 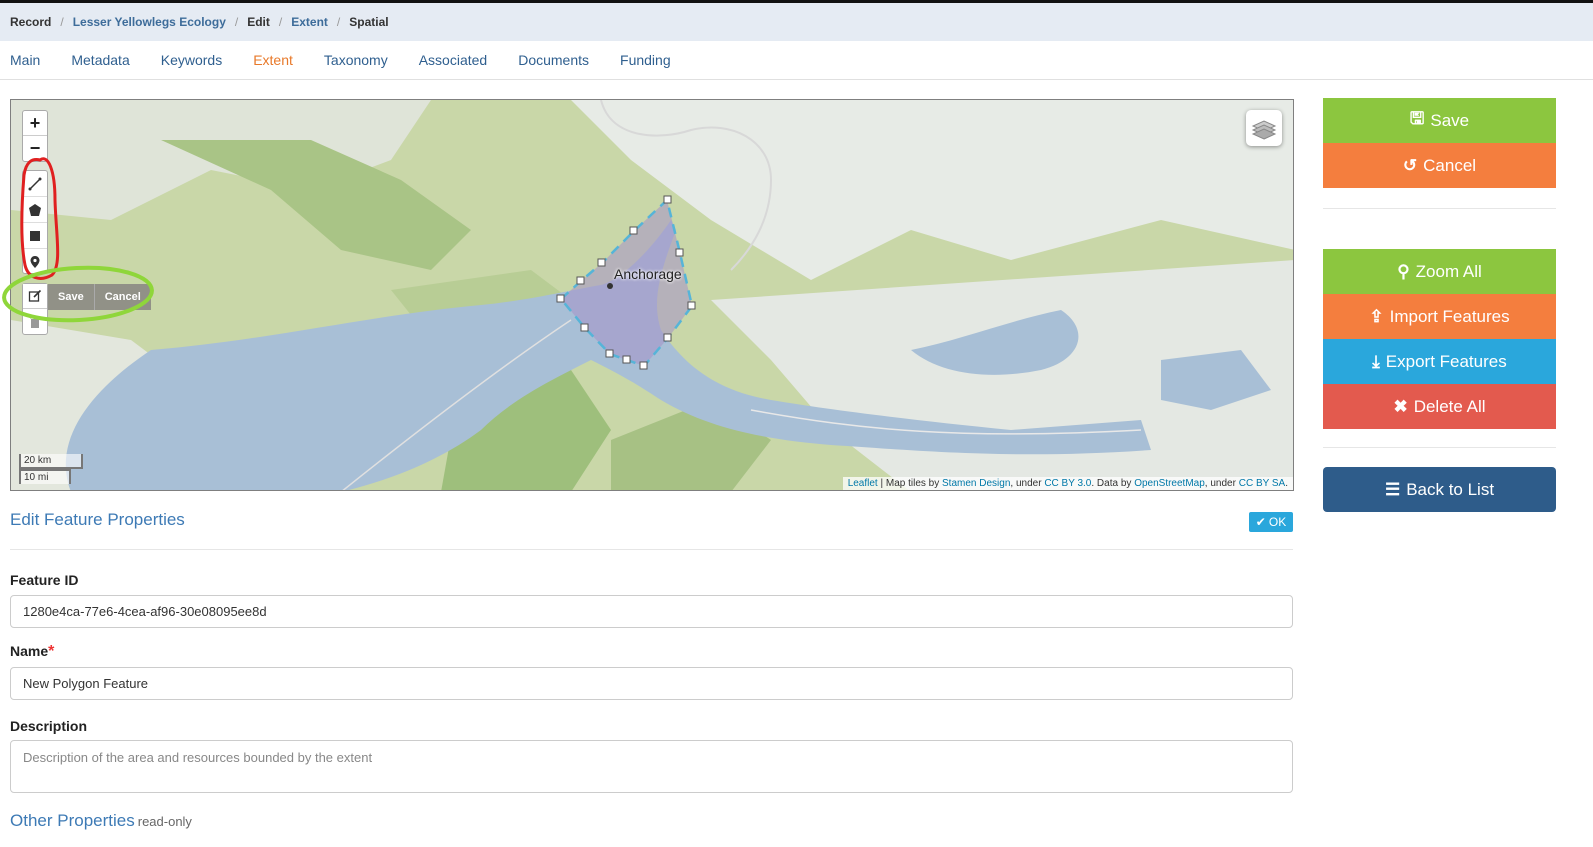 I want to click on action-sidebar: 🖫 Save ↺ Cancel, so click(x=1439, y=143).